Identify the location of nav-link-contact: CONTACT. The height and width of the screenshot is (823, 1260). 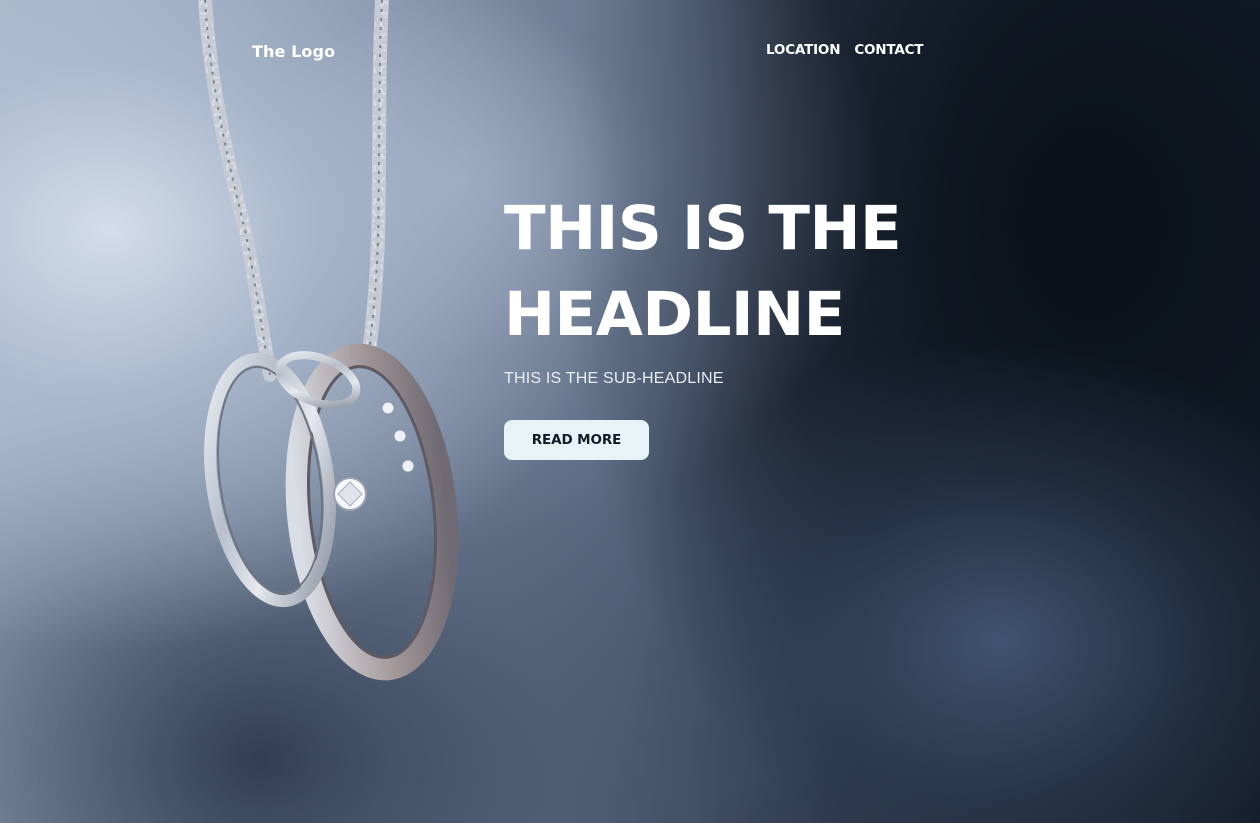
(888, 50).